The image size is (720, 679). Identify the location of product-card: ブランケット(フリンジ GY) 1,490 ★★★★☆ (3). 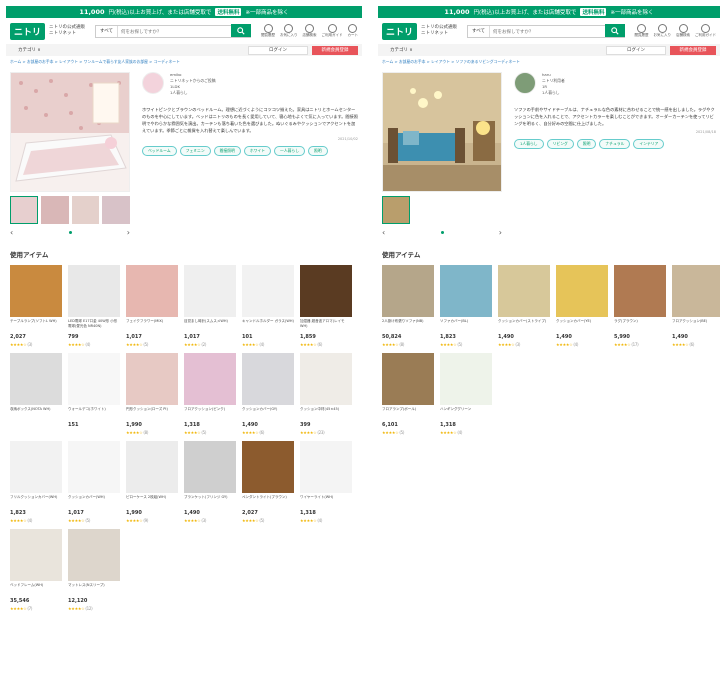
(210, 482).